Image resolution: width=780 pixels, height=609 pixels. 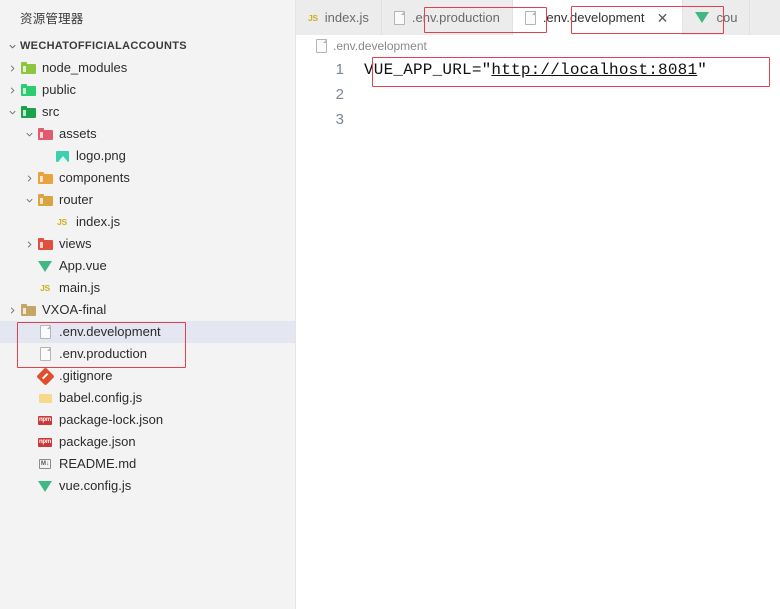 What do you see at coordinates (101, 397) in the screenshot?
I see `tree-item-label: babel.config.js` at bounding box center [101, 397].